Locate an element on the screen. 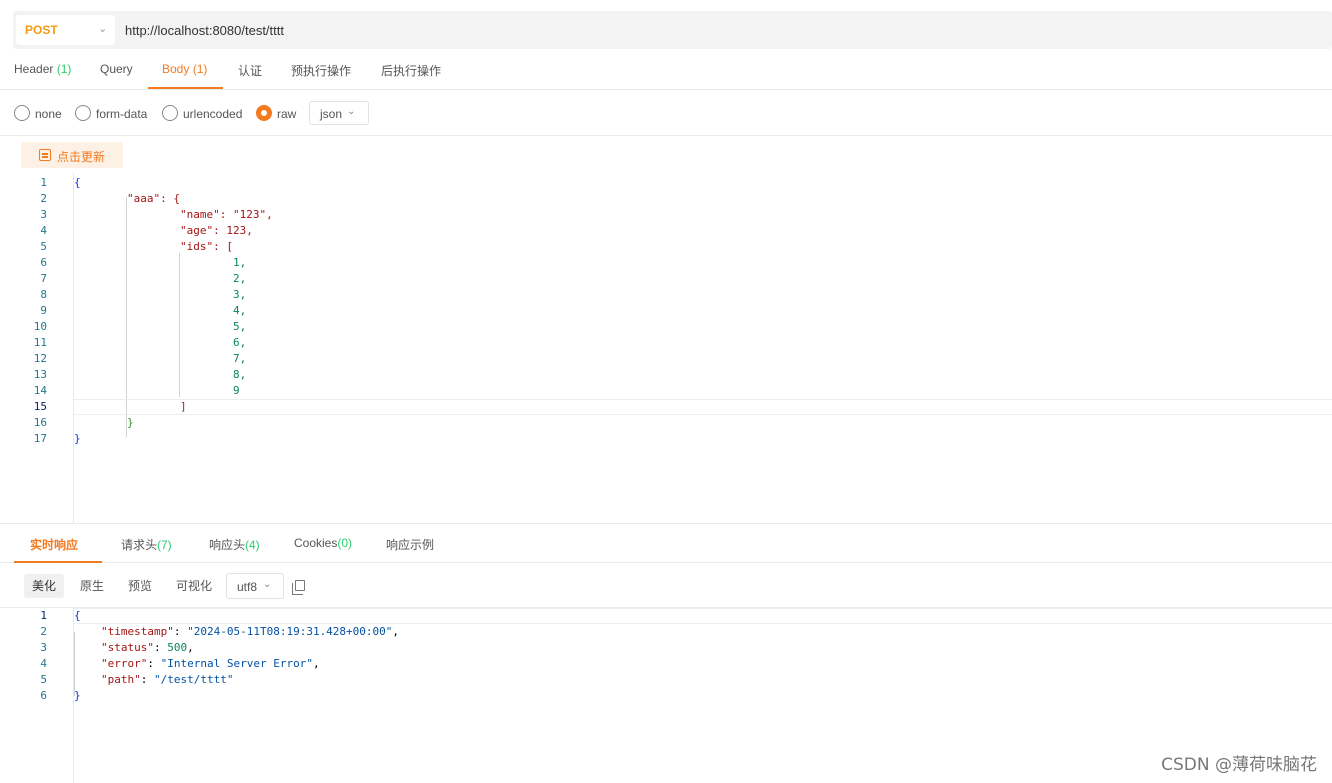  view-mode-row: 美化 原生 预览 可视化 utf8 ⌄ is located at coordinates (666, 588).